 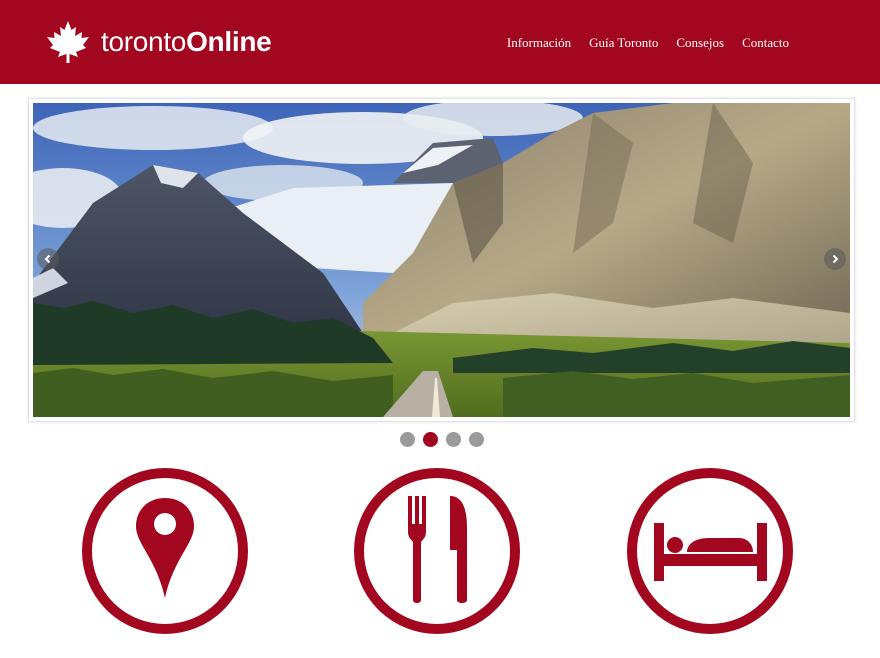 I want to click on logo-wordmark: torontoOnline, so click(x=186, y=42).